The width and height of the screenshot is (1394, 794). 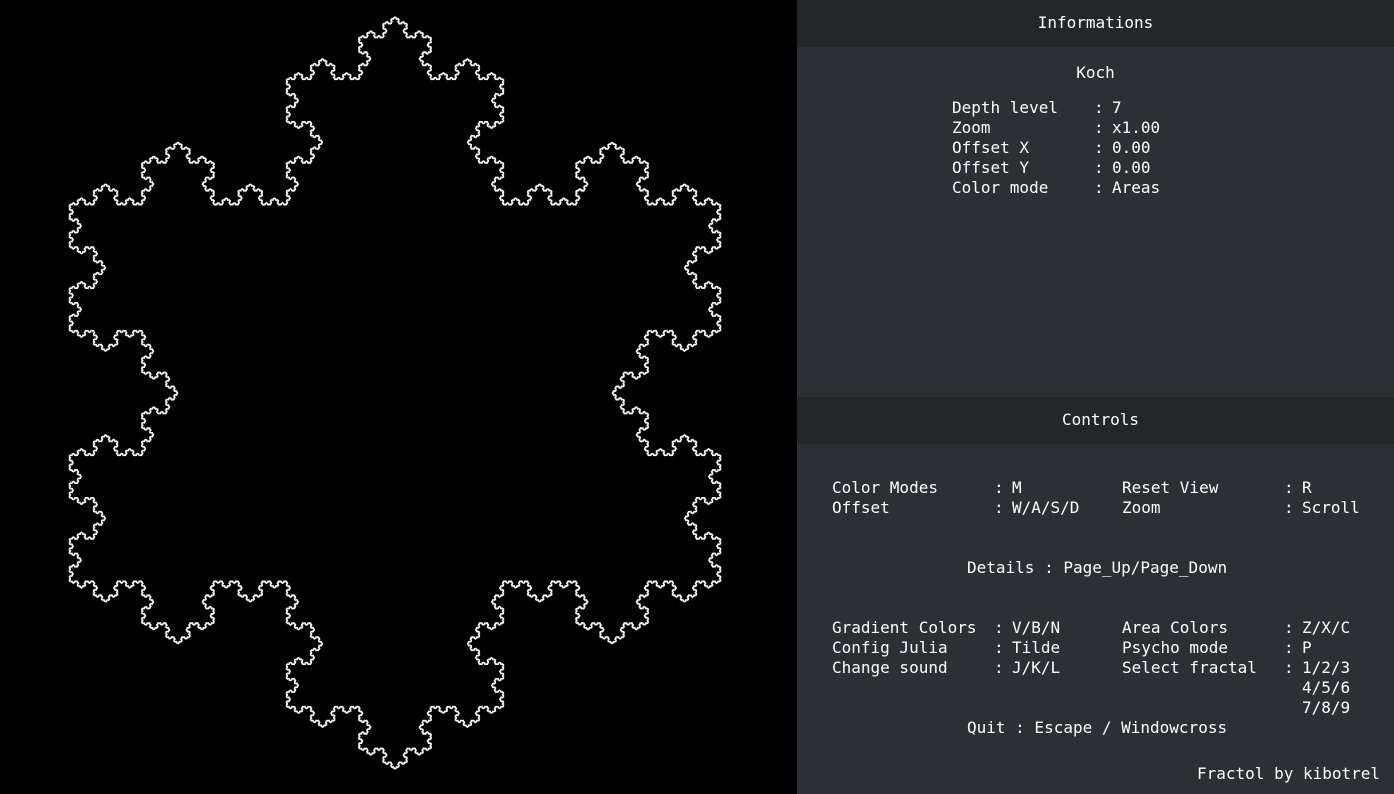 I want to click on quit-line: Quit : Escape / Windowcross, so click(x=1097, y=727).